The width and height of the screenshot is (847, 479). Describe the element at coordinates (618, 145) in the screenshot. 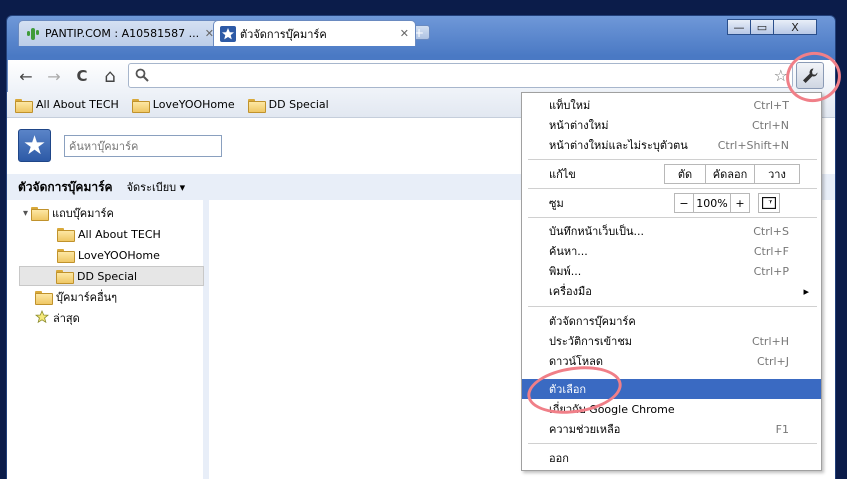

I see `menu-label: หน้าต่างใหม่และไม่ระบุตัวตน` at that location.